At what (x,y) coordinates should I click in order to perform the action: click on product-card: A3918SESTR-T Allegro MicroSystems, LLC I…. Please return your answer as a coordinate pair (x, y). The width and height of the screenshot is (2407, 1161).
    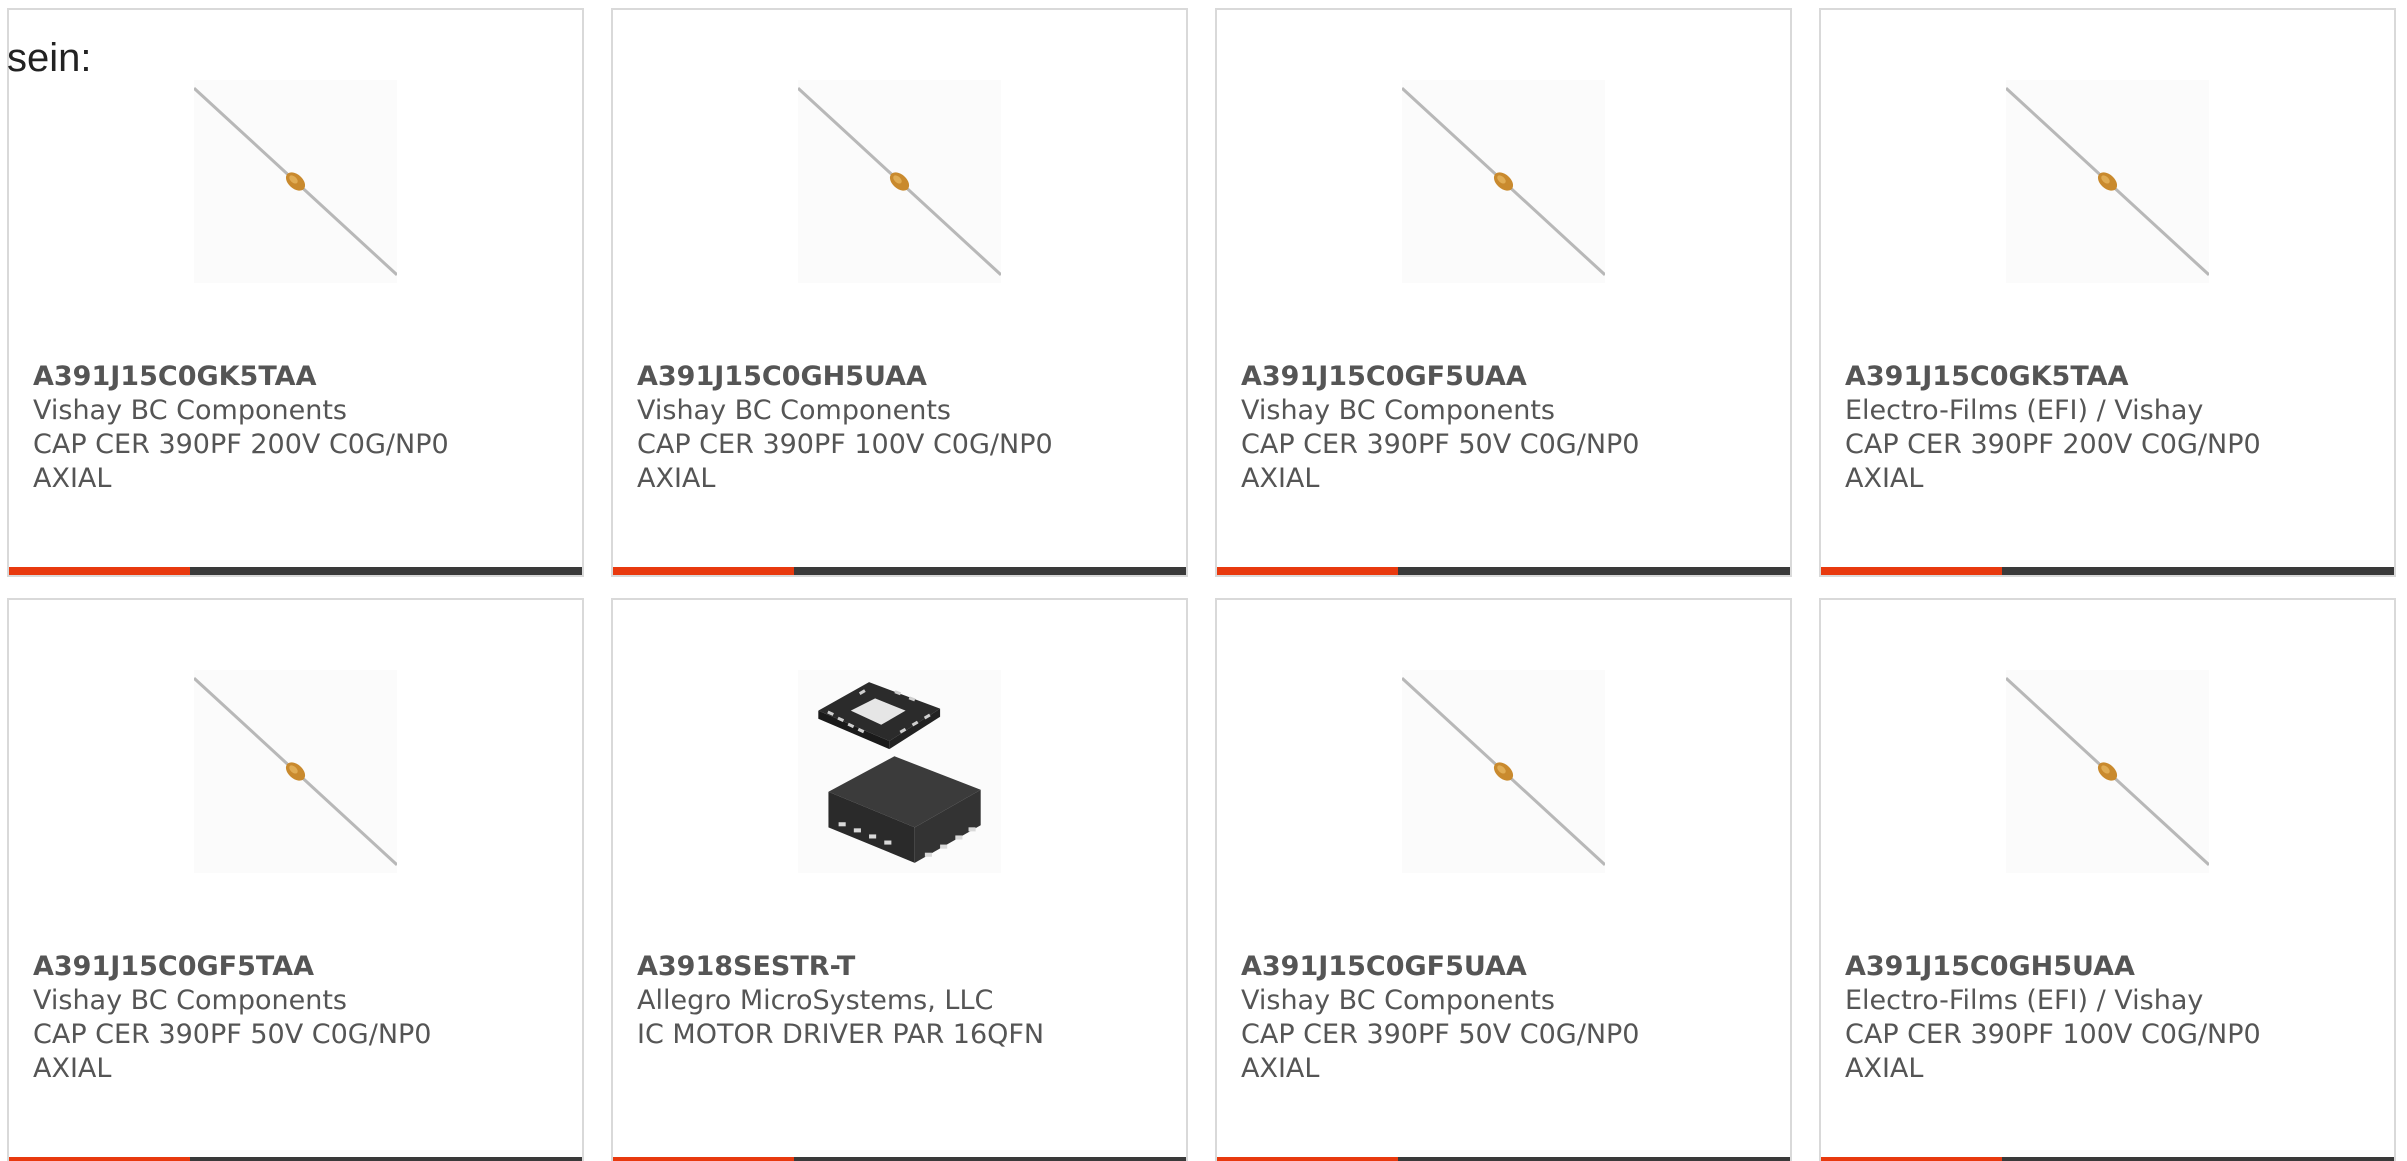
    Looking at the image, I should click on (899, 879).